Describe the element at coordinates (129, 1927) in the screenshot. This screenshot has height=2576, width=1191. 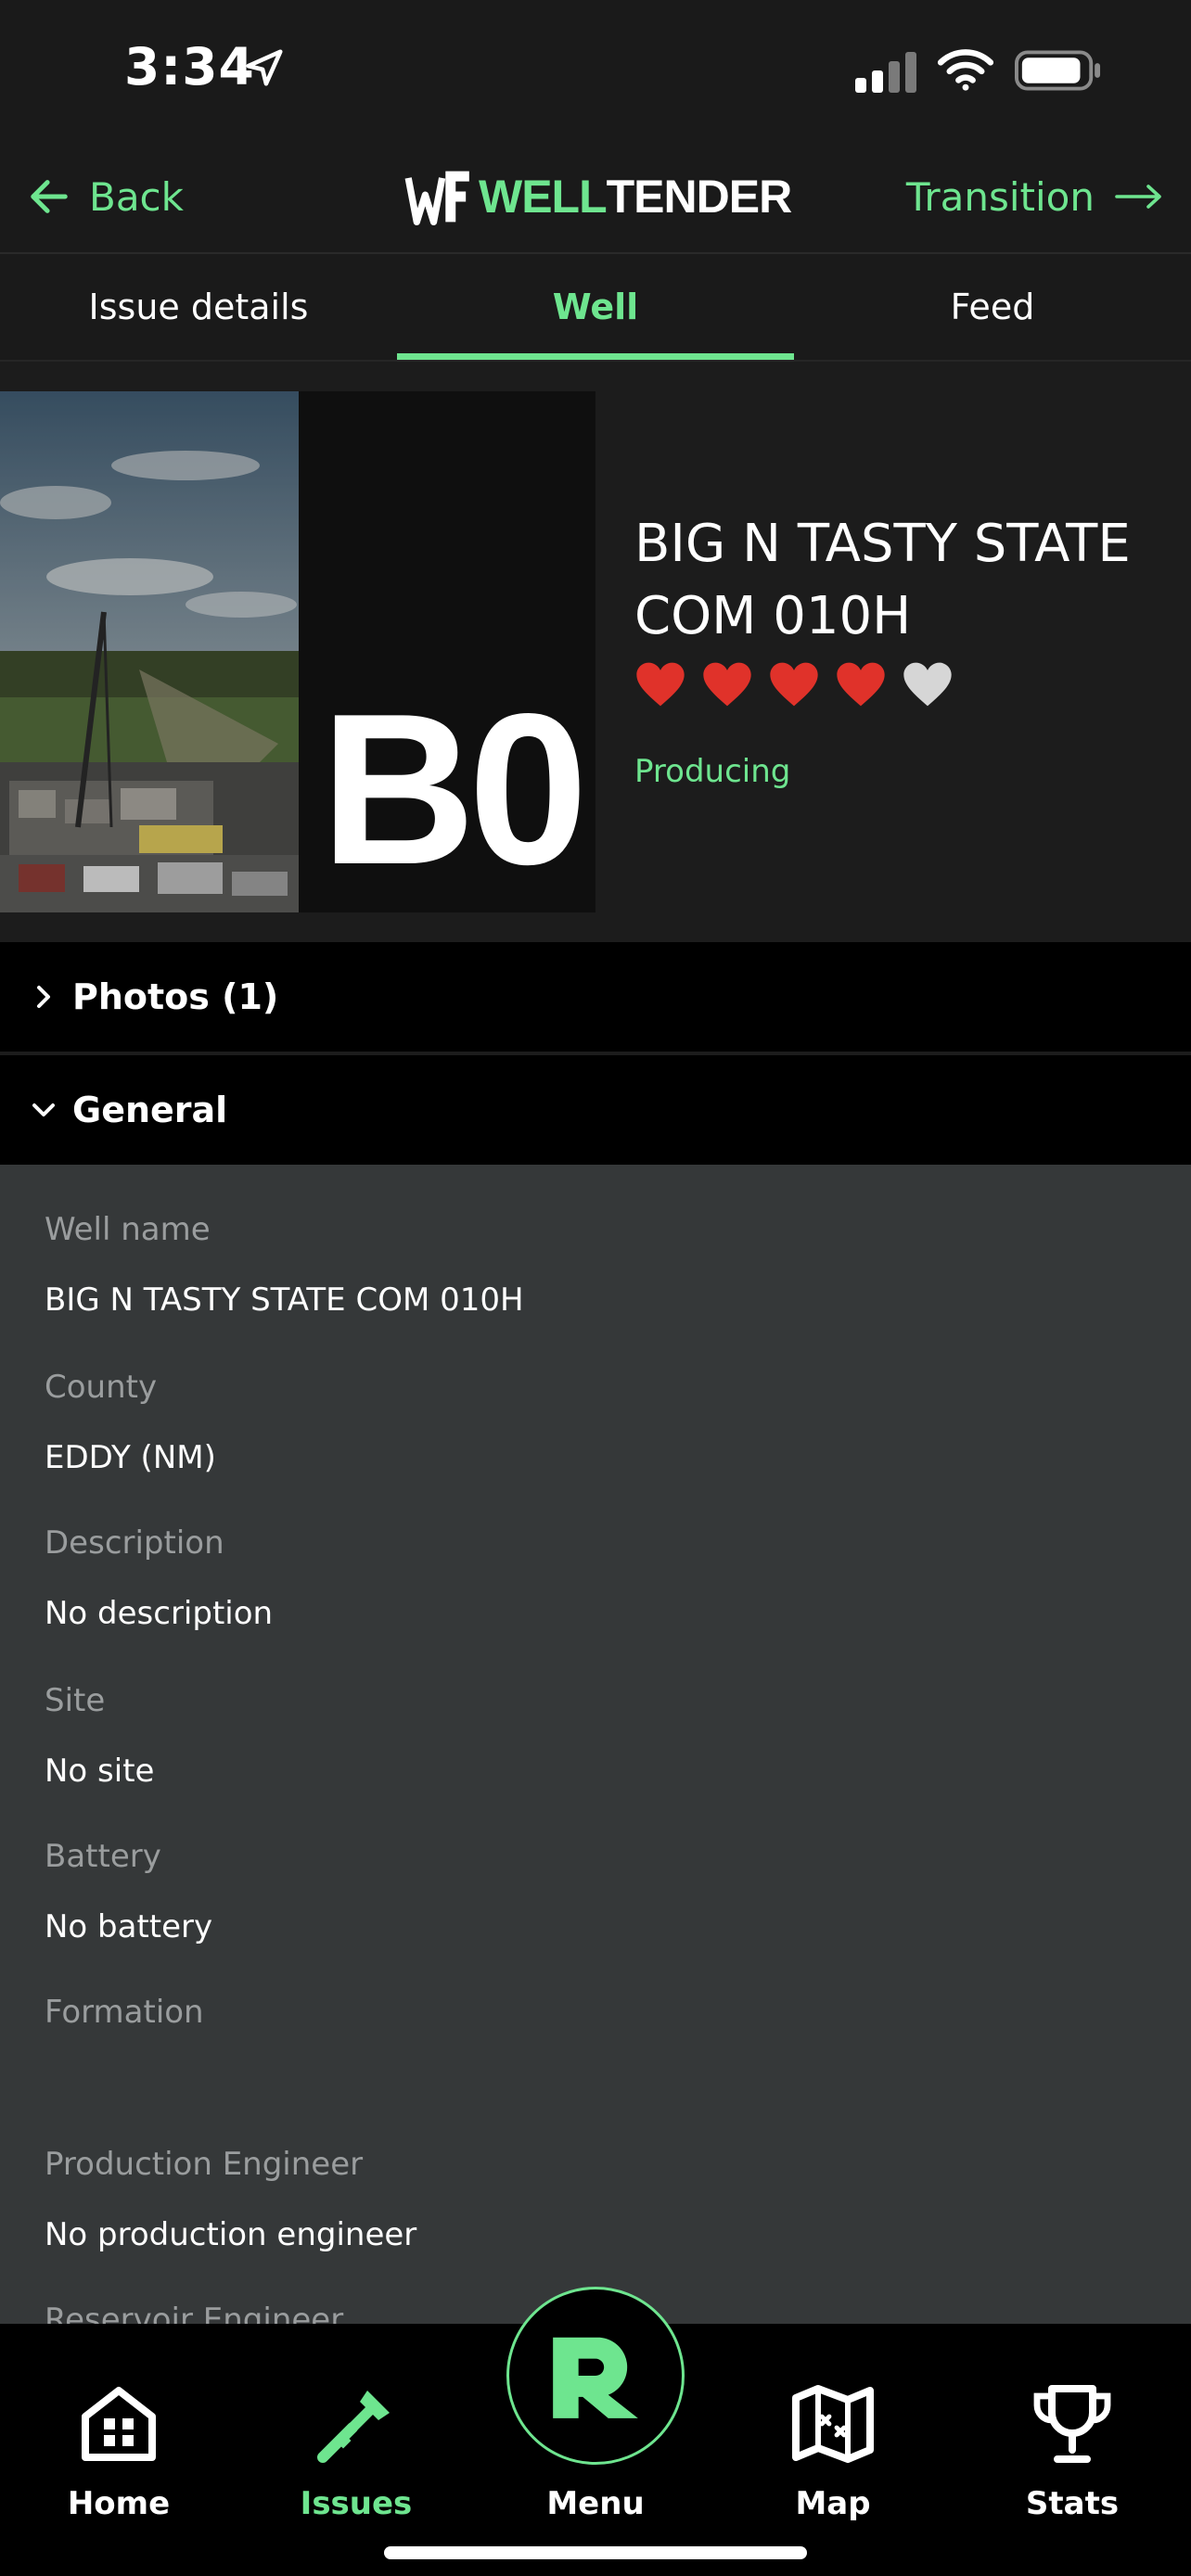
I see `battery-value: No battery` at that location.